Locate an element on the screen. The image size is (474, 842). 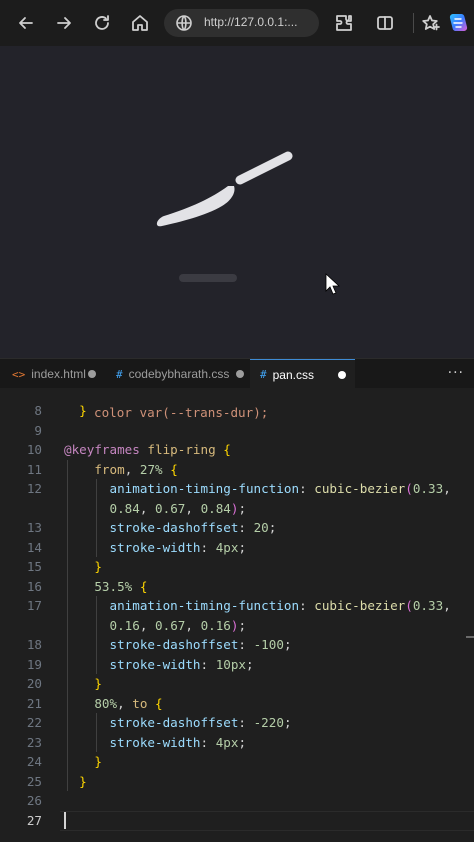
code-line: 26 is located at coordinates (237, 801).